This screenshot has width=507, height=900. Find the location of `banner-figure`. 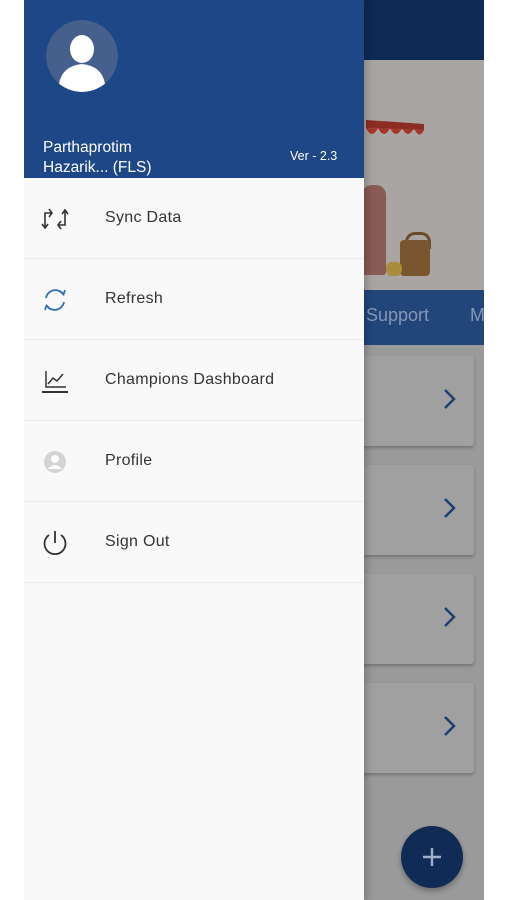

banner-figure is located at coordinates (374, 230).